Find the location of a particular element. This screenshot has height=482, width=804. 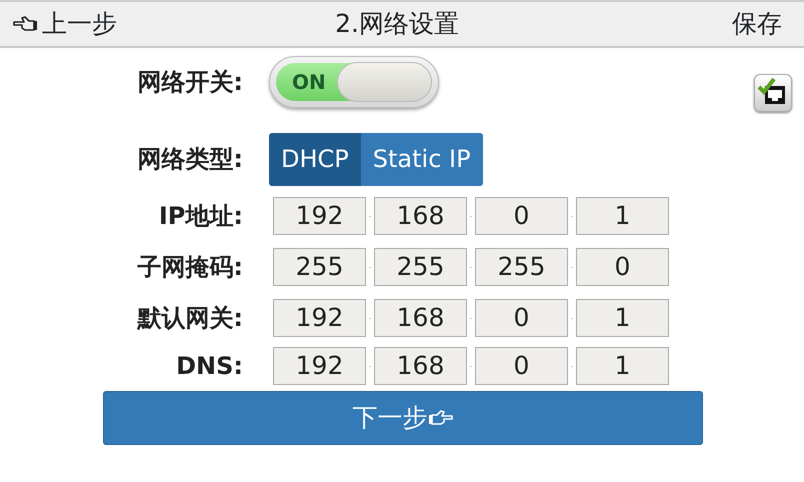

field-label: 默认网关: is located at coordinates (190, 318).